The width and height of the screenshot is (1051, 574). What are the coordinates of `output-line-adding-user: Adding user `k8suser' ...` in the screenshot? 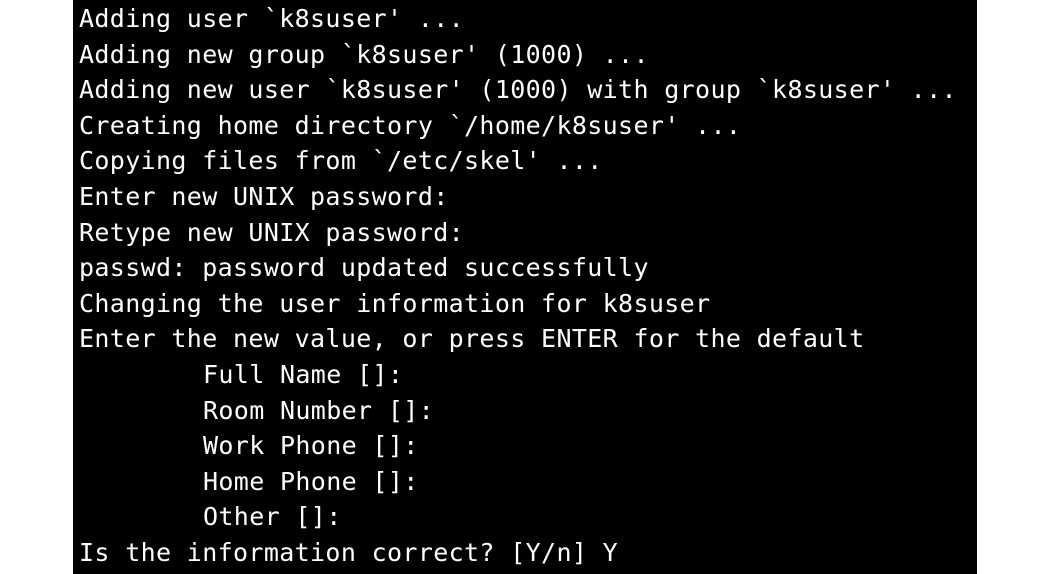 It's located at (272, 18).